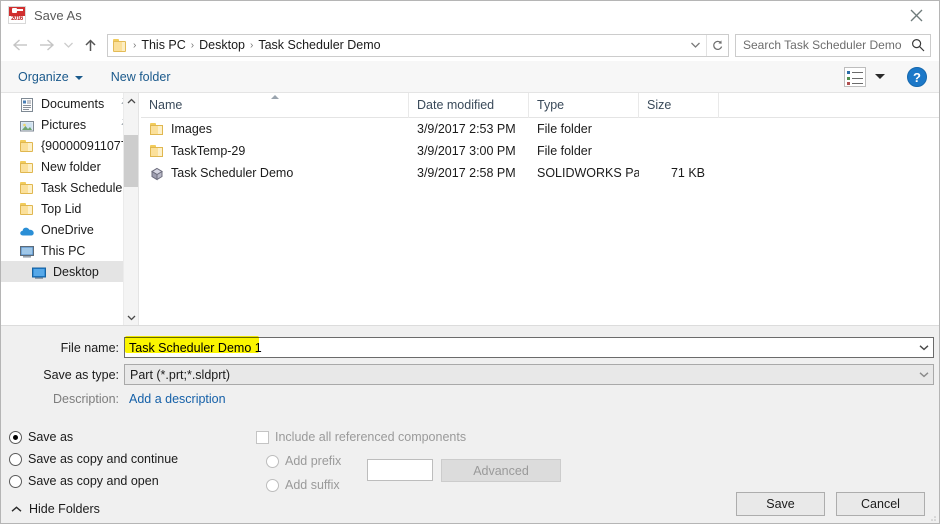 This screenshot has height=524, width=940. Describe the element at coordinates (177, 399) in the screenshot. I see `add-description-link: Add a description` at that location.